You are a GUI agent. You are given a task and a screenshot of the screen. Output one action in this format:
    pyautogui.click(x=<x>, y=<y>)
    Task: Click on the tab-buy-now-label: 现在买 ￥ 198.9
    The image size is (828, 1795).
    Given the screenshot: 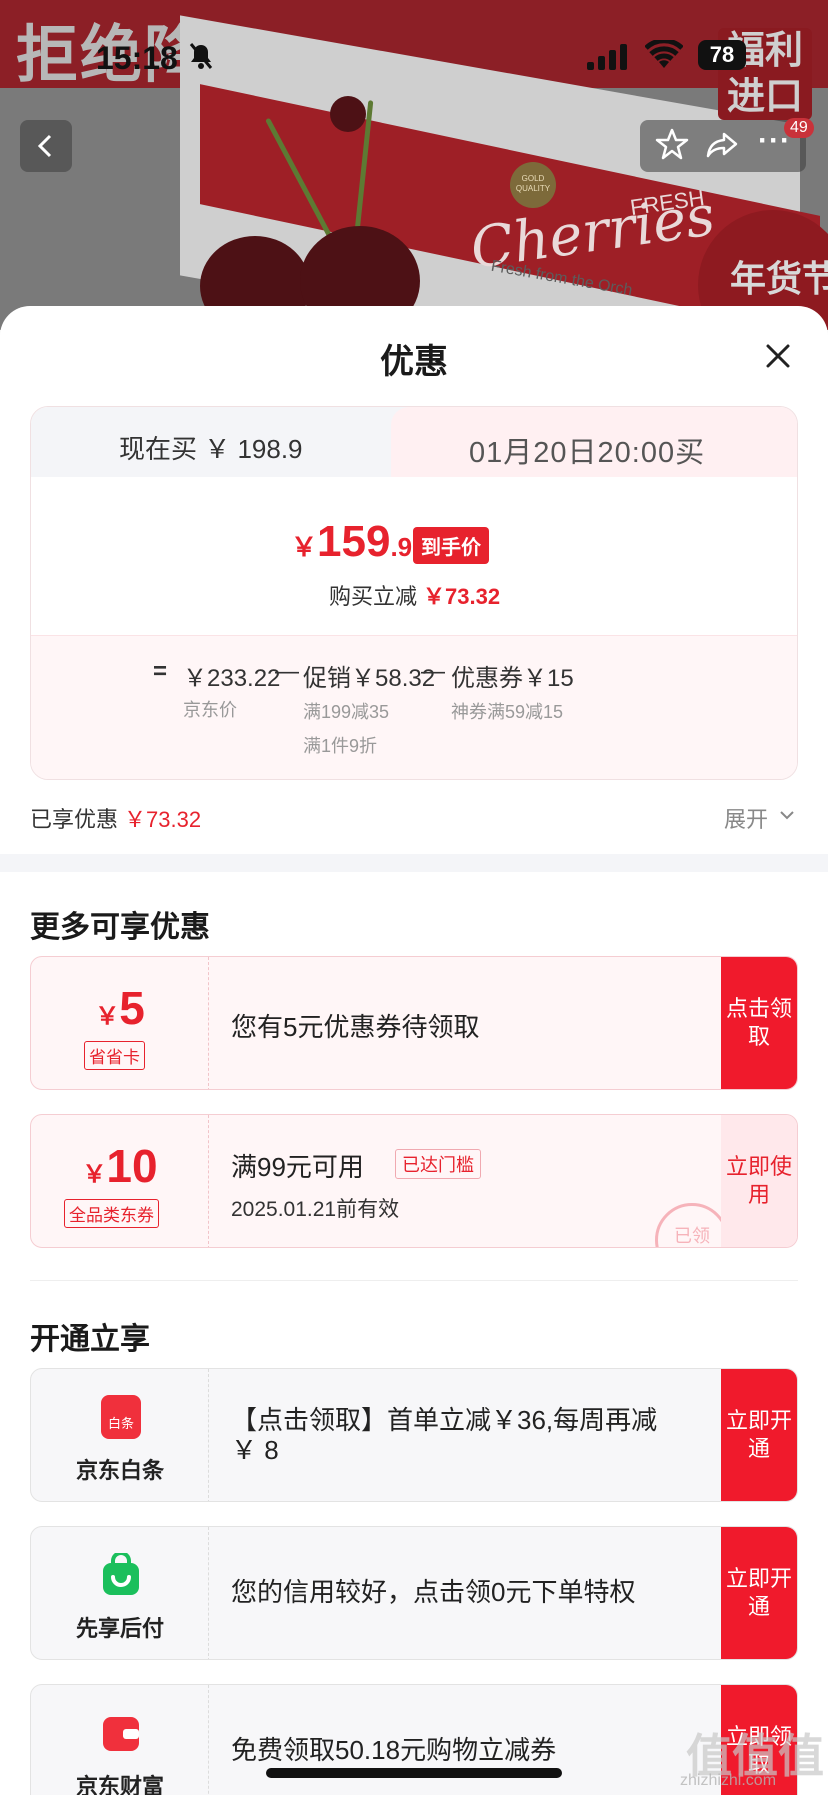 What is the action you would take?
    pyautogui.click(x=211, y=449)
    